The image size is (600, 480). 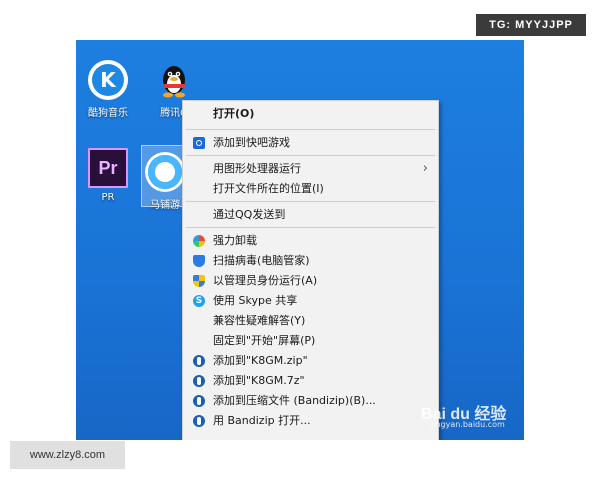 What do you see at coordinates (310, 281) in the screenshot?
I see `menu-item-run-admin: 以管理员身份运行(A)` at bounding box center [310, 281].